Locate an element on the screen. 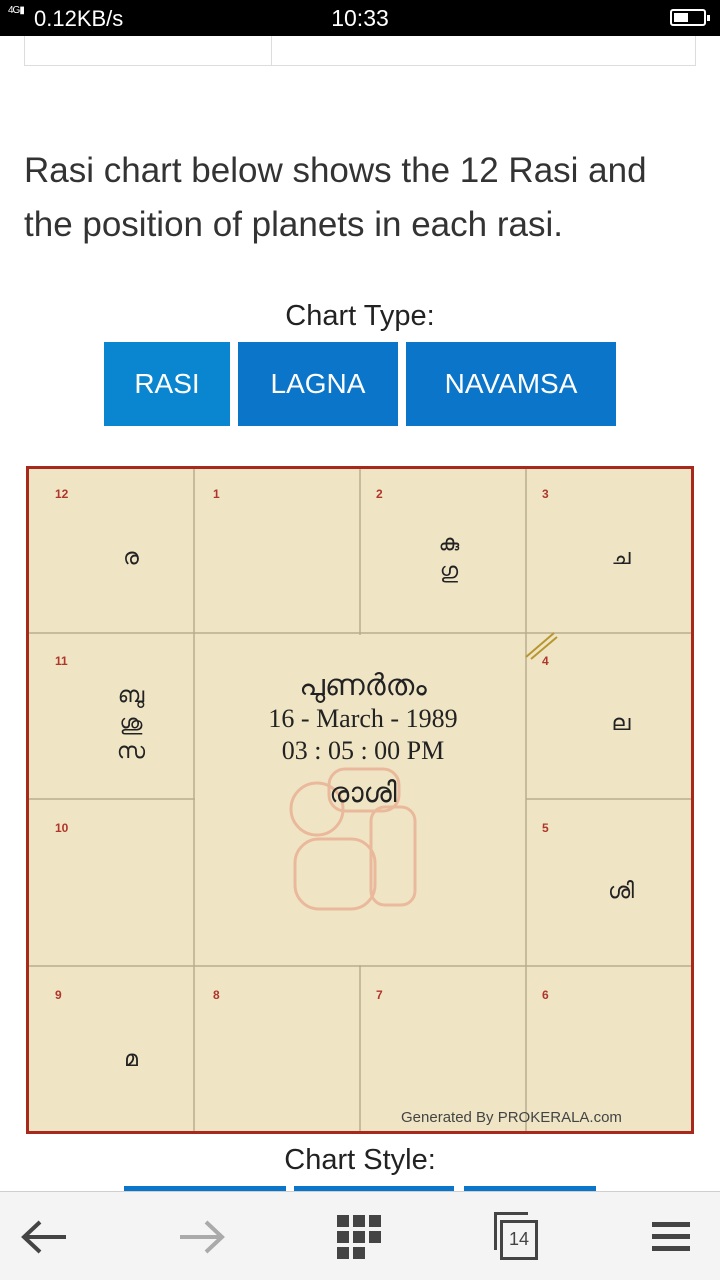 This screenshot has height=1281, width=720. forward-arrow-icon is located at coordinates (202, 1236).